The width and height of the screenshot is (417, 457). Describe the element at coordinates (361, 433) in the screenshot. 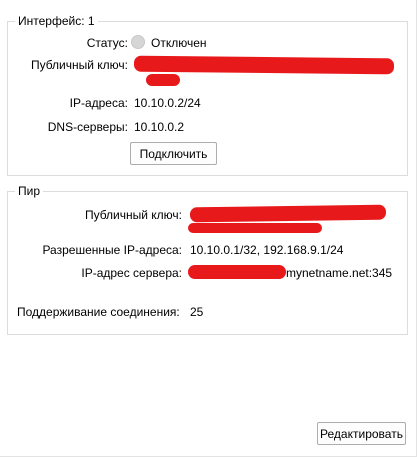

I see `edit-button: Редактировать` at that location.